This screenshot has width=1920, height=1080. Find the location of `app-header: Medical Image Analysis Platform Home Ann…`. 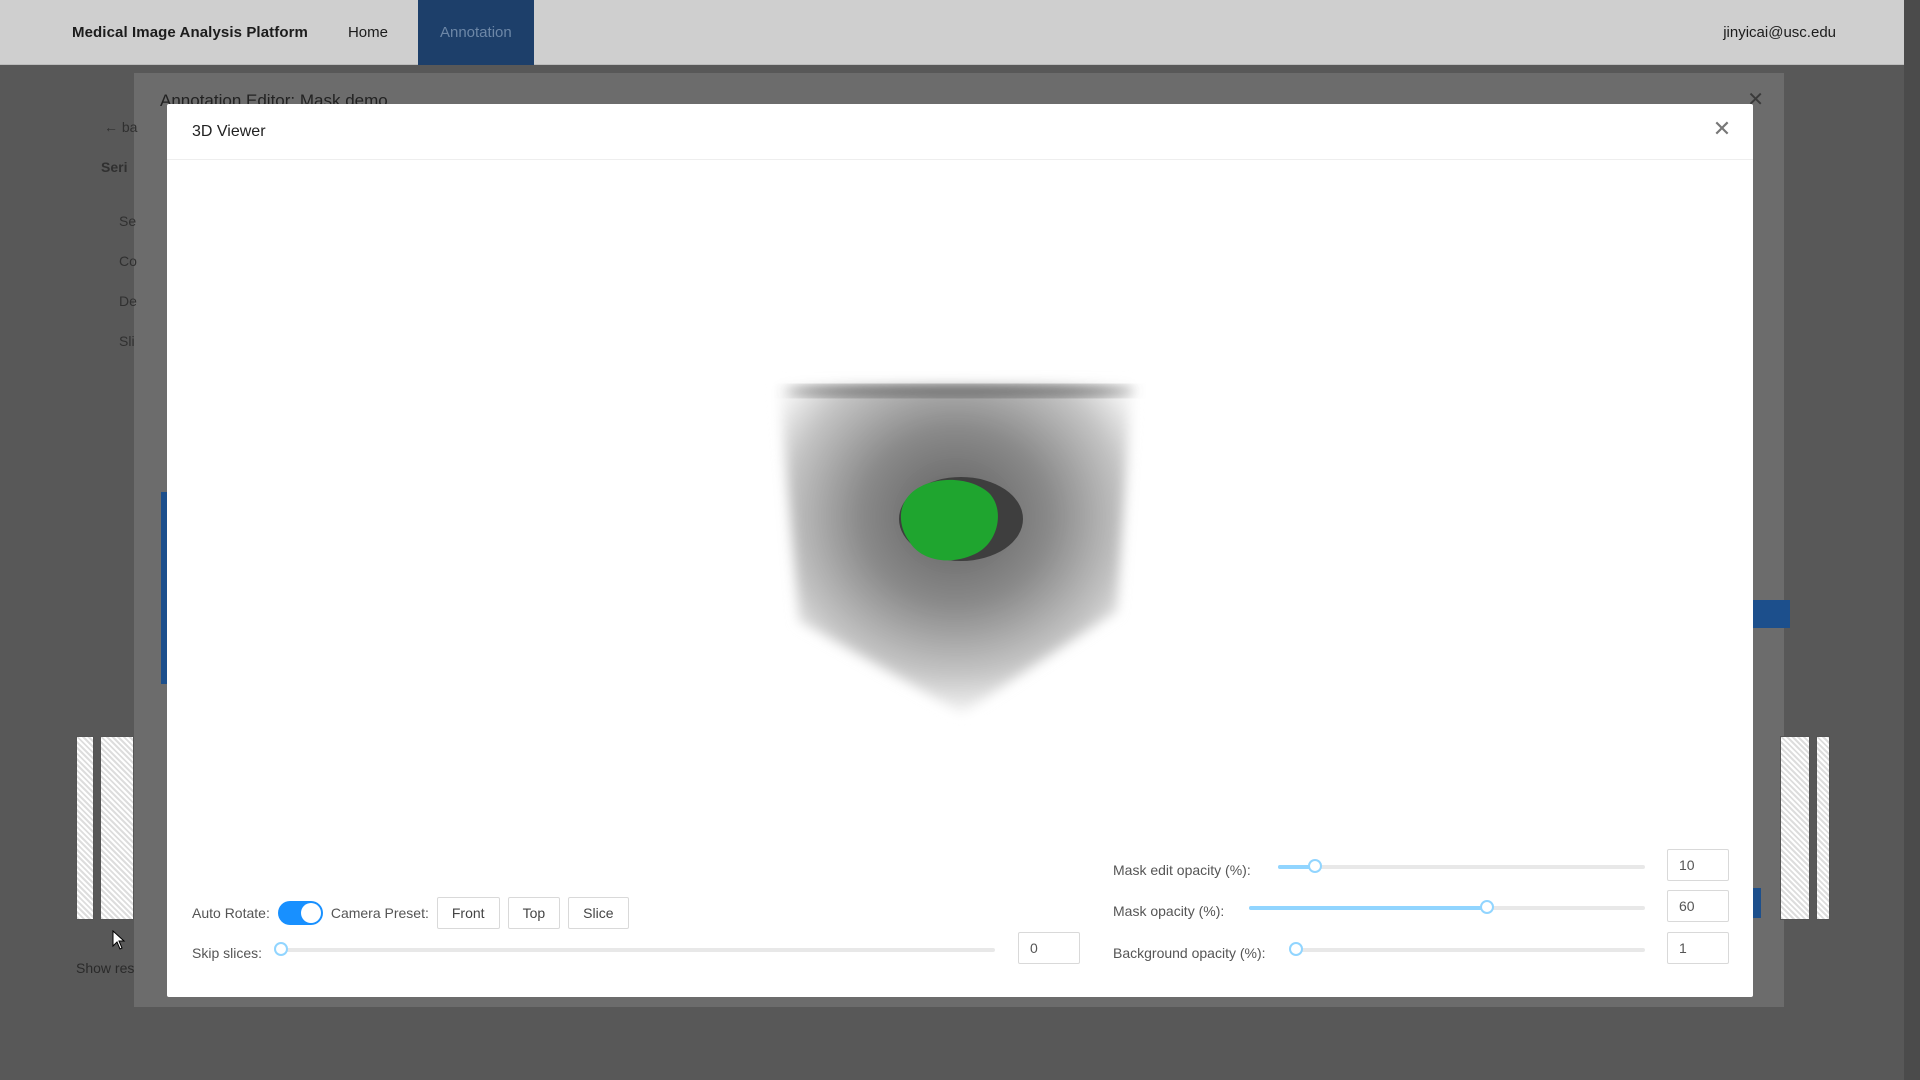

app-header: Medical Image Analysis Platform Home Ann… is located at coordinates (952, 32).